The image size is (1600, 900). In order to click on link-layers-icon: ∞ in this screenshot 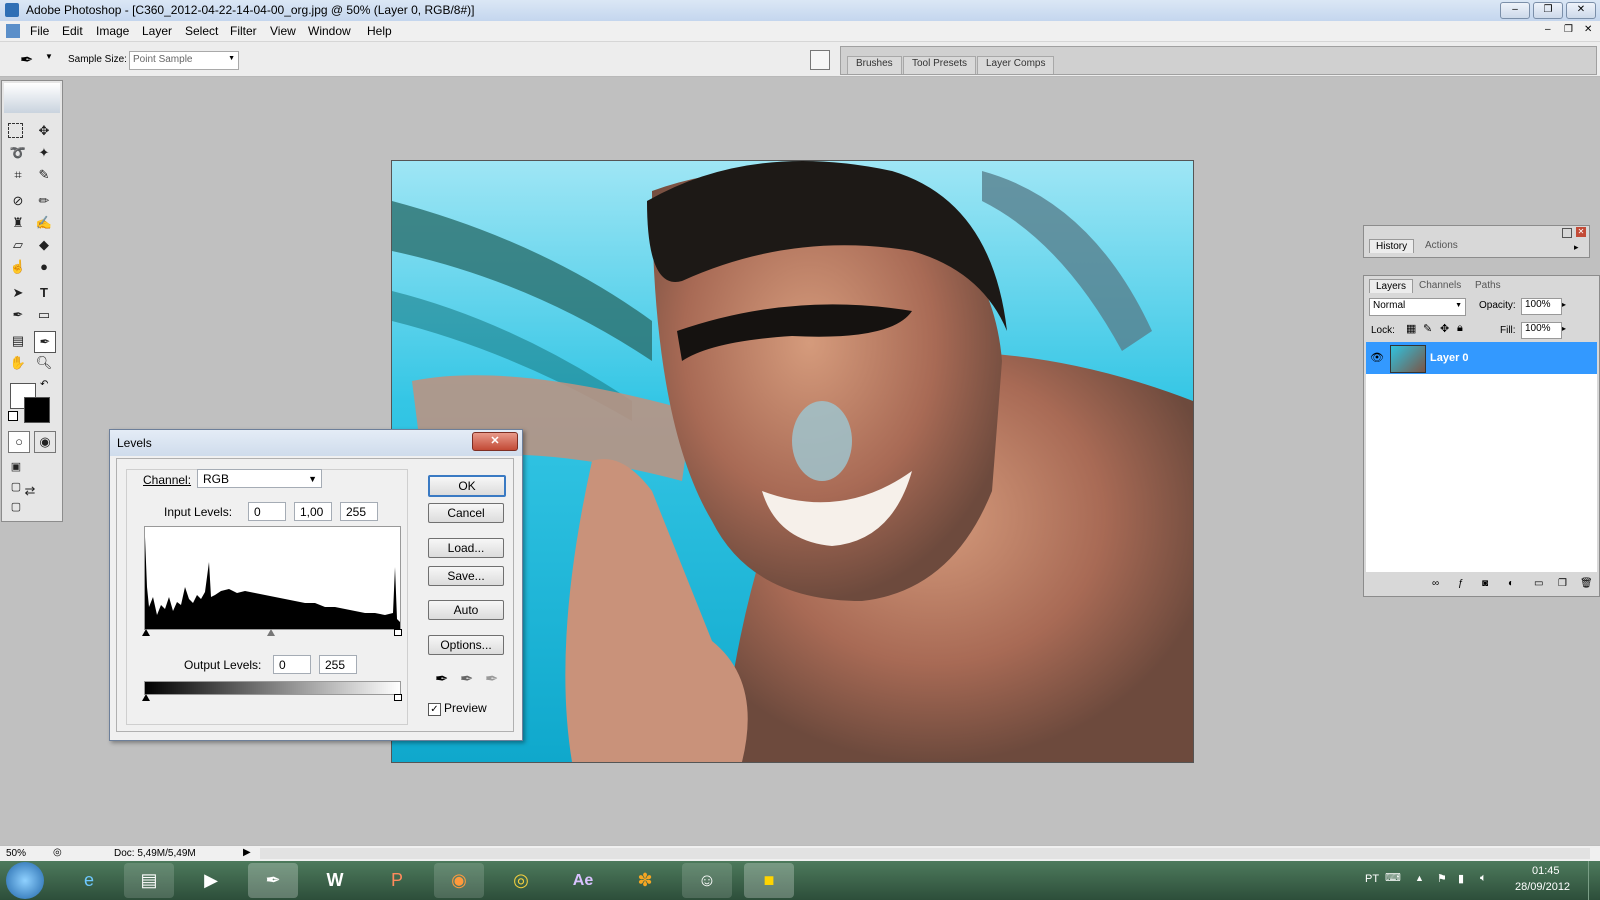, I will do `click(1435, 583)`.